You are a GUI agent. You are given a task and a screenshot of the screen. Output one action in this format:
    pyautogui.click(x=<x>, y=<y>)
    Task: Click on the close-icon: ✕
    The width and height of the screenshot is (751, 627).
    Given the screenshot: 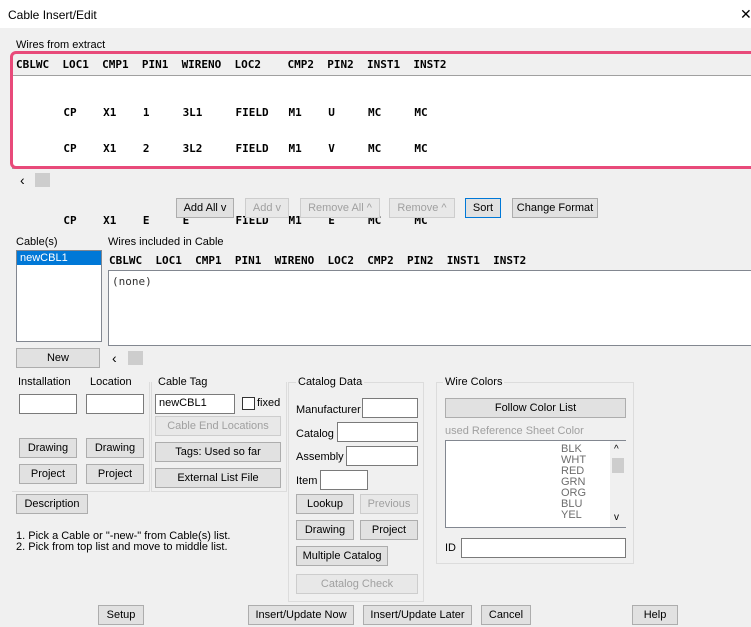 What is the action you would take?
    pyautogui.click(x=745, y=14)
    